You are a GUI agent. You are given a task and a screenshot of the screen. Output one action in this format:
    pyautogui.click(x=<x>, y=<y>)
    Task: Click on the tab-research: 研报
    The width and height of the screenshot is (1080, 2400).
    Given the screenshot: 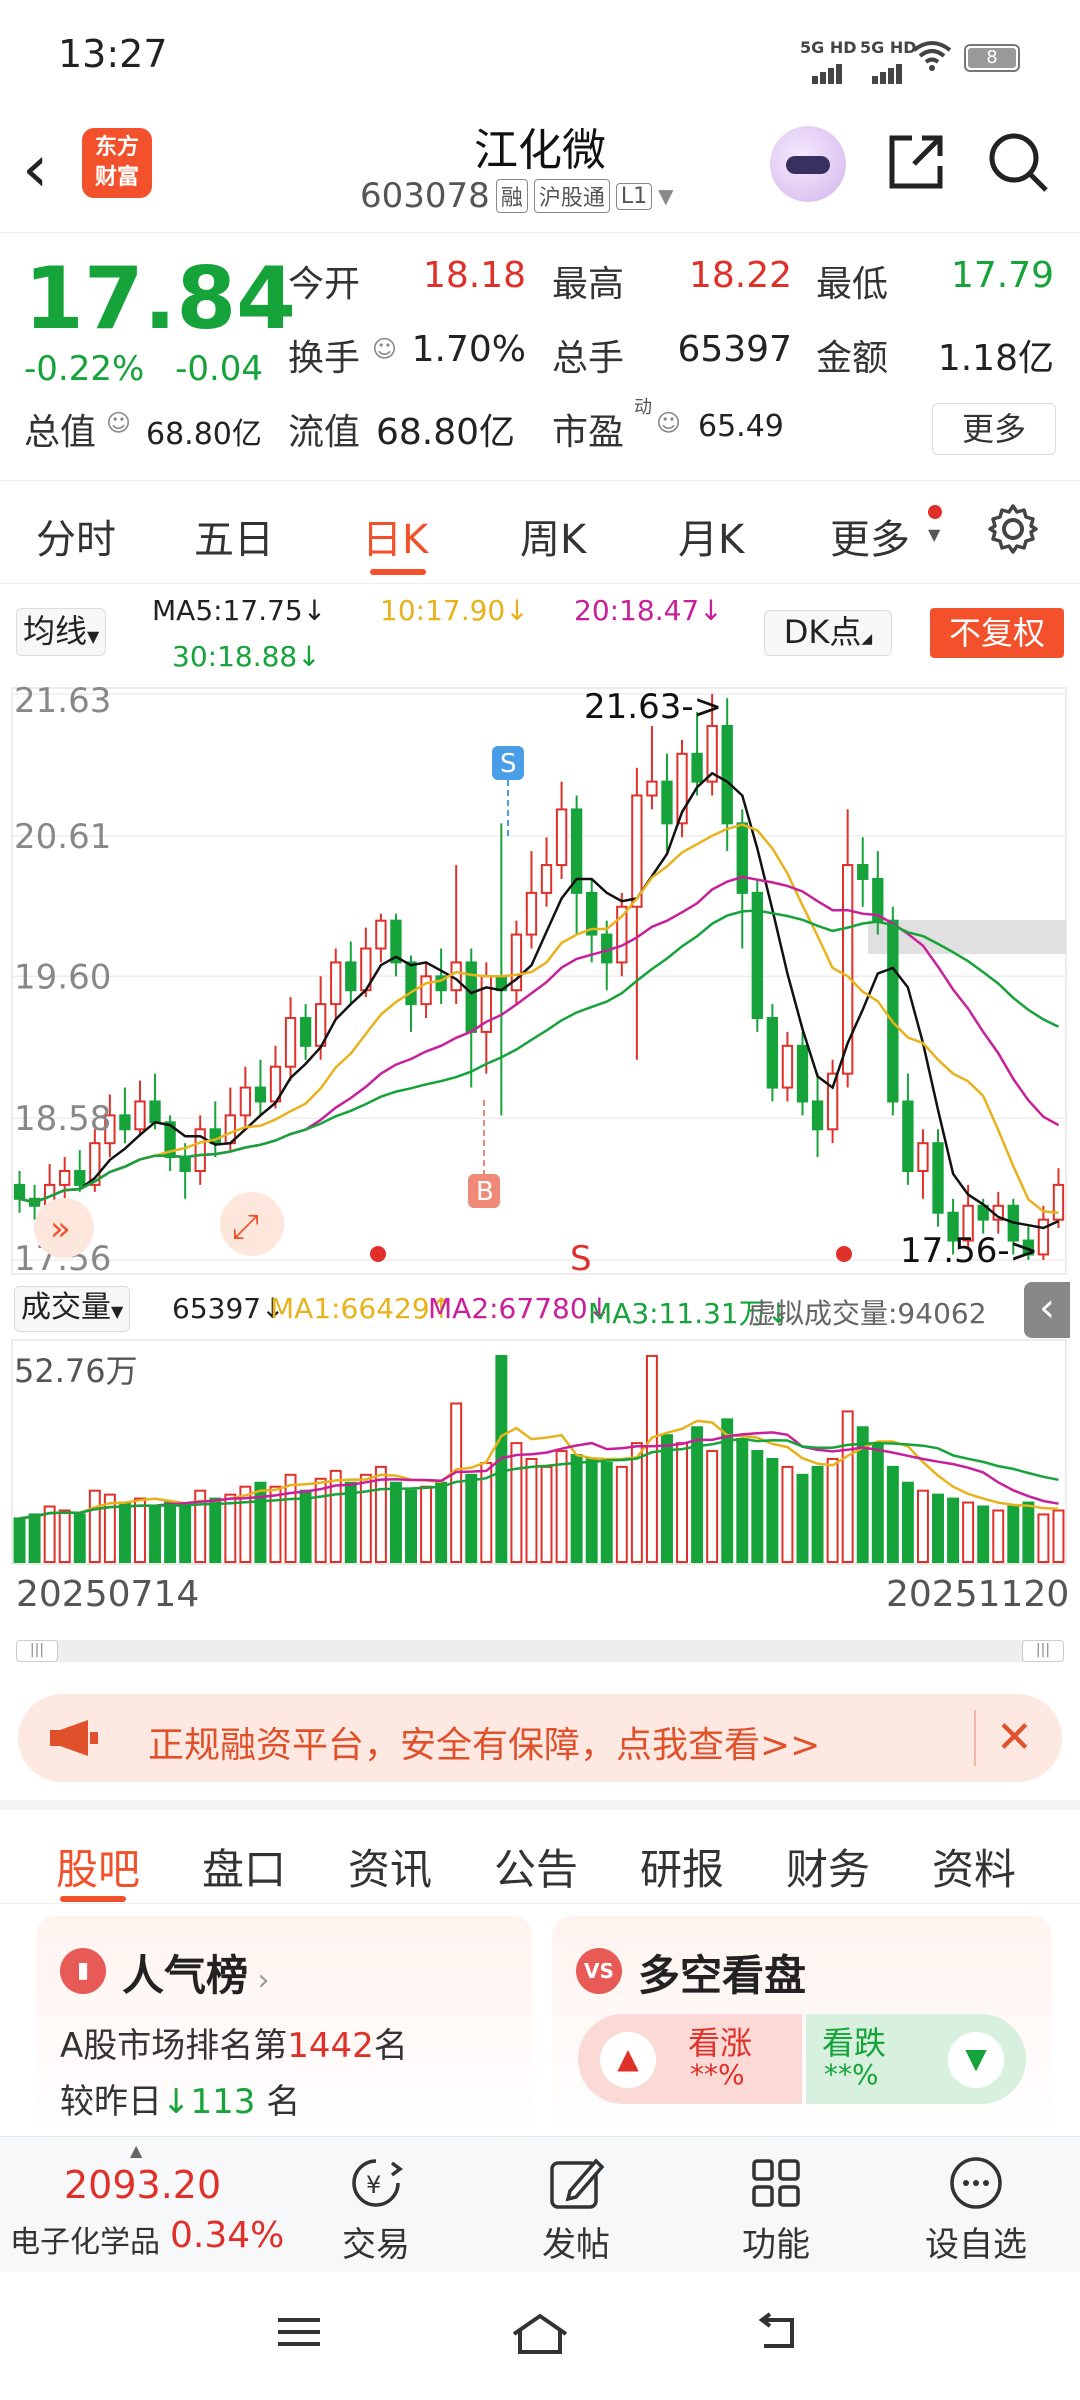 What is the action you would take?
    pyautogui.click(x=682, y=1866)
    